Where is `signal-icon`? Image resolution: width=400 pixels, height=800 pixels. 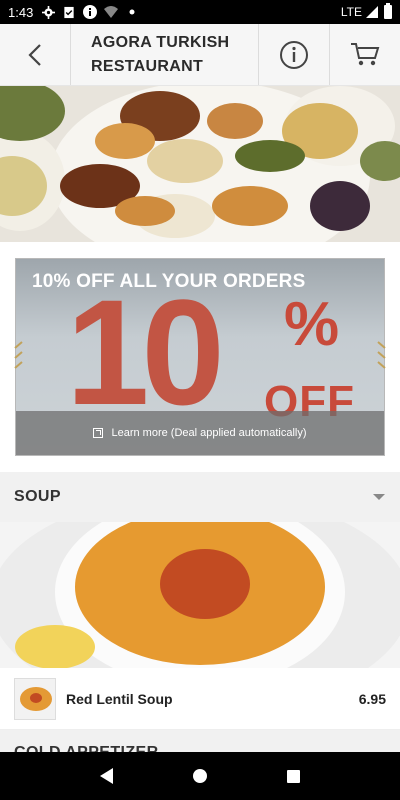 signal-icon is located at coordinates (372, 12).